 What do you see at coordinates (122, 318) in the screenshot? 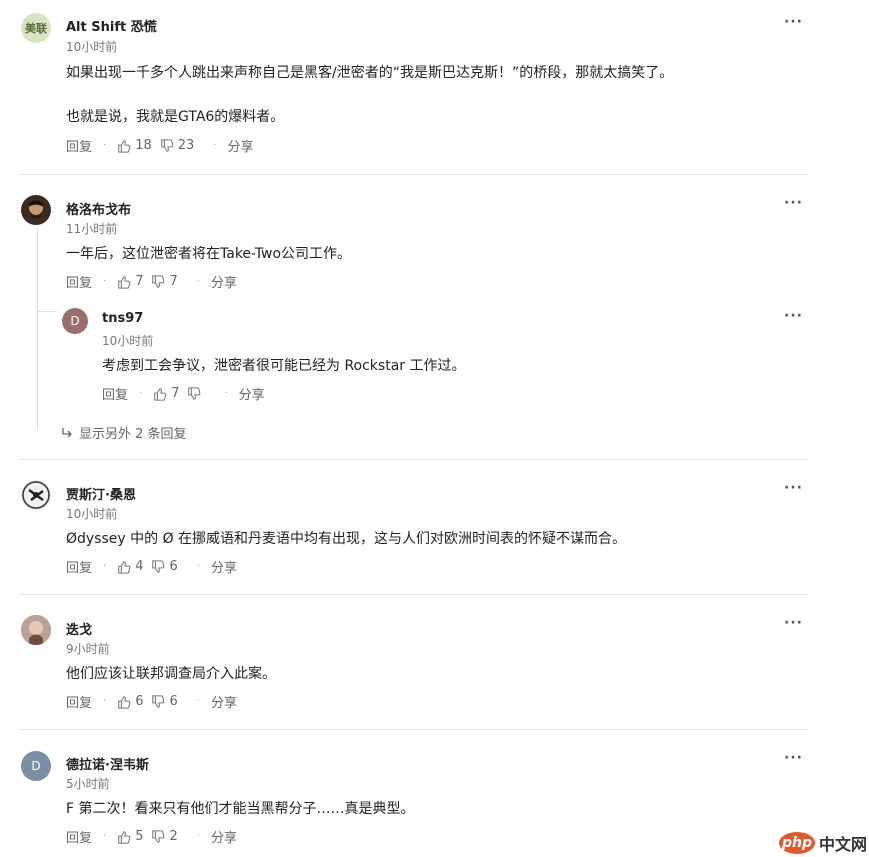
I see `username: tns97` at bounding box center [122, 318].